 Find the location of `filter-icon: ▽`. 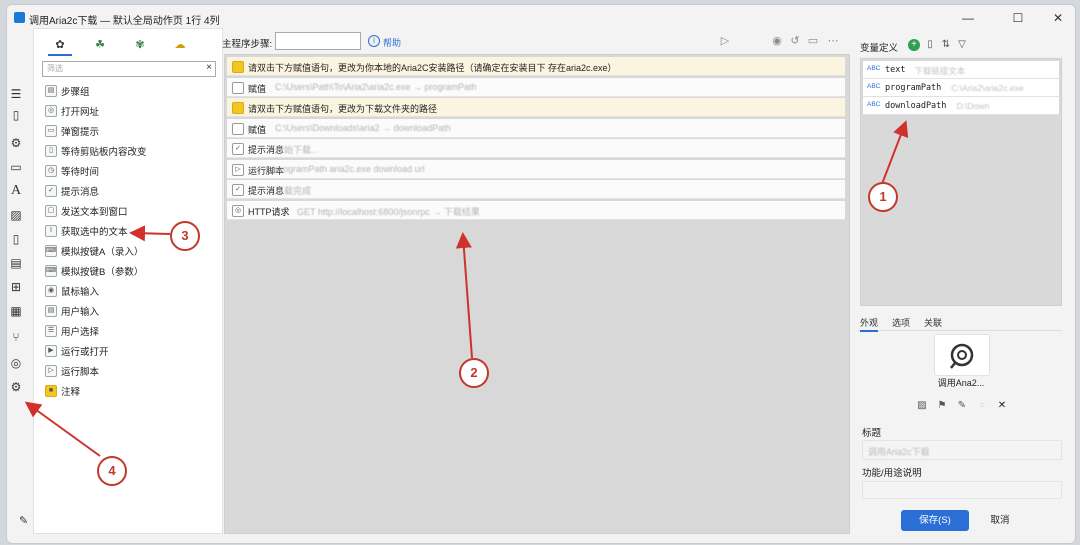

filter-icon: ▽ is located at coordinates (962, 45).